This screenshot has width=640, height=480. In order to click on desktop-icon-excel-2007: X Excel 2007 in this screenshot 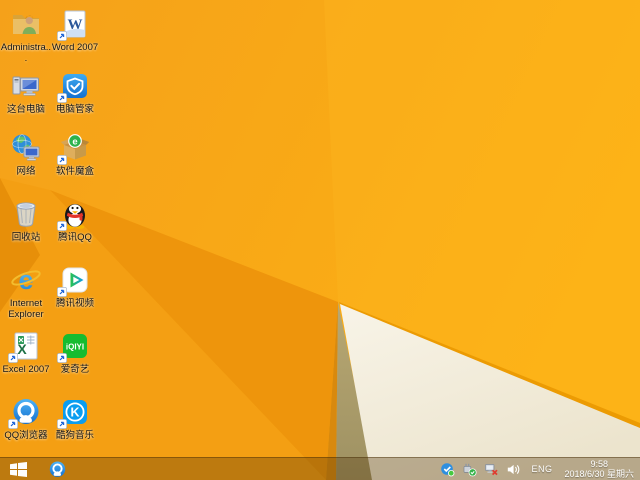, I will do `click(26, 352)`.